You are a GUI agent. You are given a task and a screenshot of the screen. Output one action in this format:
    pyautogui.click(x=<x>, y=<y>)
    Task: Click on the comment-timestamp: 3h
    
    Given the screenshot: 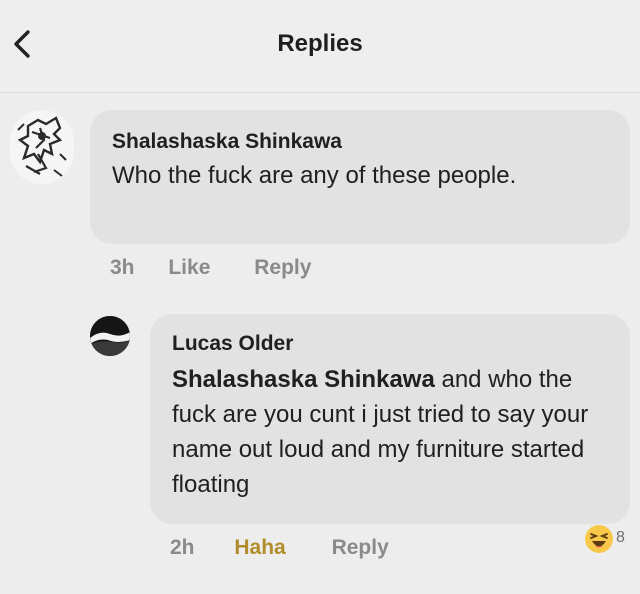 What is the action you would take?
    pyautogui.click(x=122, y=267)
    